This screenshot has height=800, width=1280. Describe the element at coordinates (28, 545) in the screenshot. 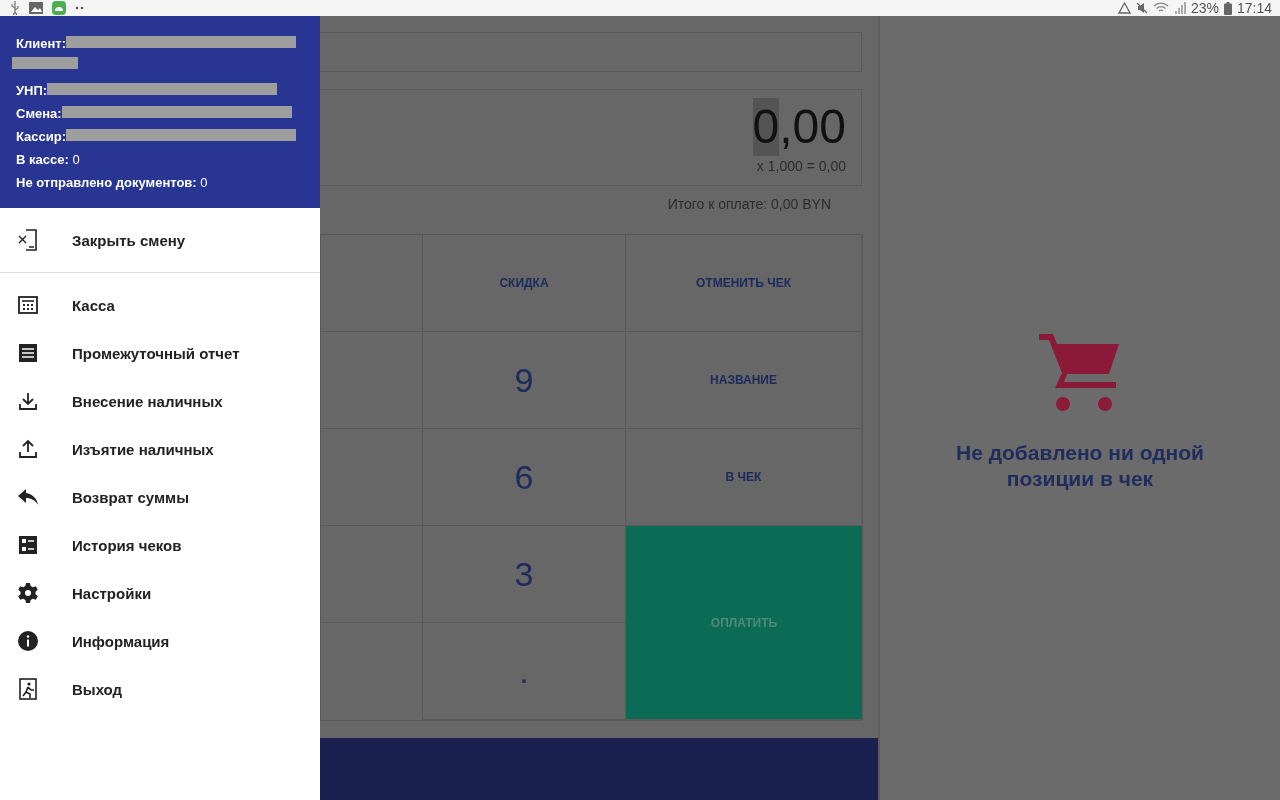

I see `list-icon` at that location.